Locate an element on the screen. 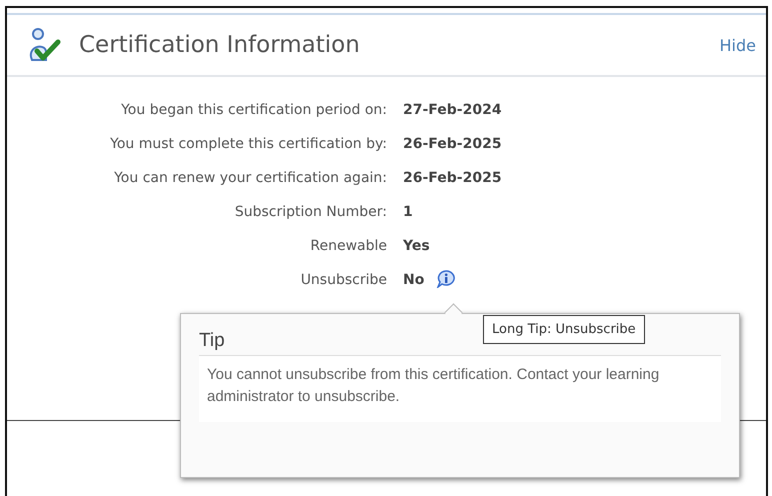 The height and width of the screenshot is (496, 772). certified-user-icon is located at coordinates (44, 45).